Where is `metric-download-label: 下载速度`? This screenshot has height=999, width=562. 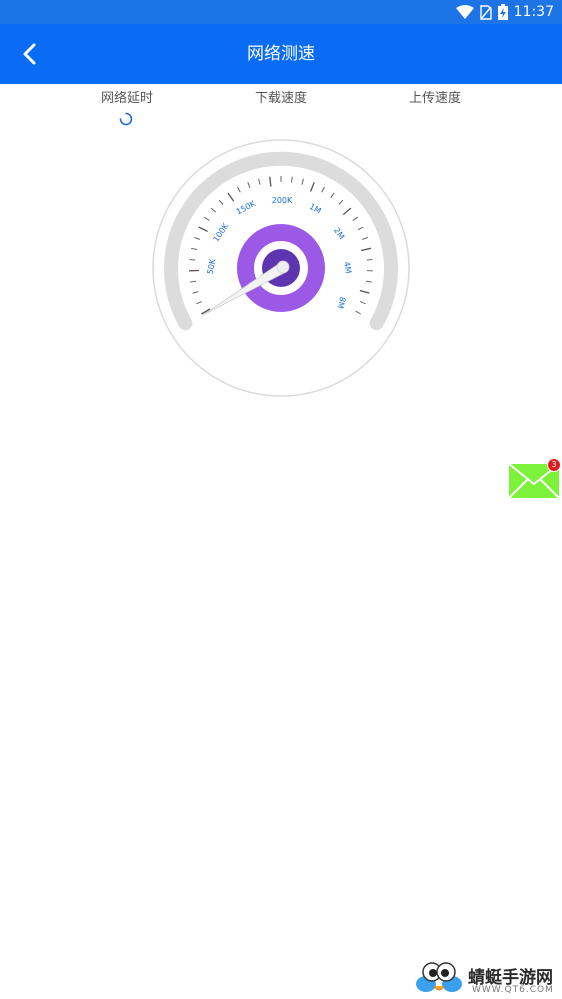 metric-download-label: 下载速度 is located at coordinates (280, 98).